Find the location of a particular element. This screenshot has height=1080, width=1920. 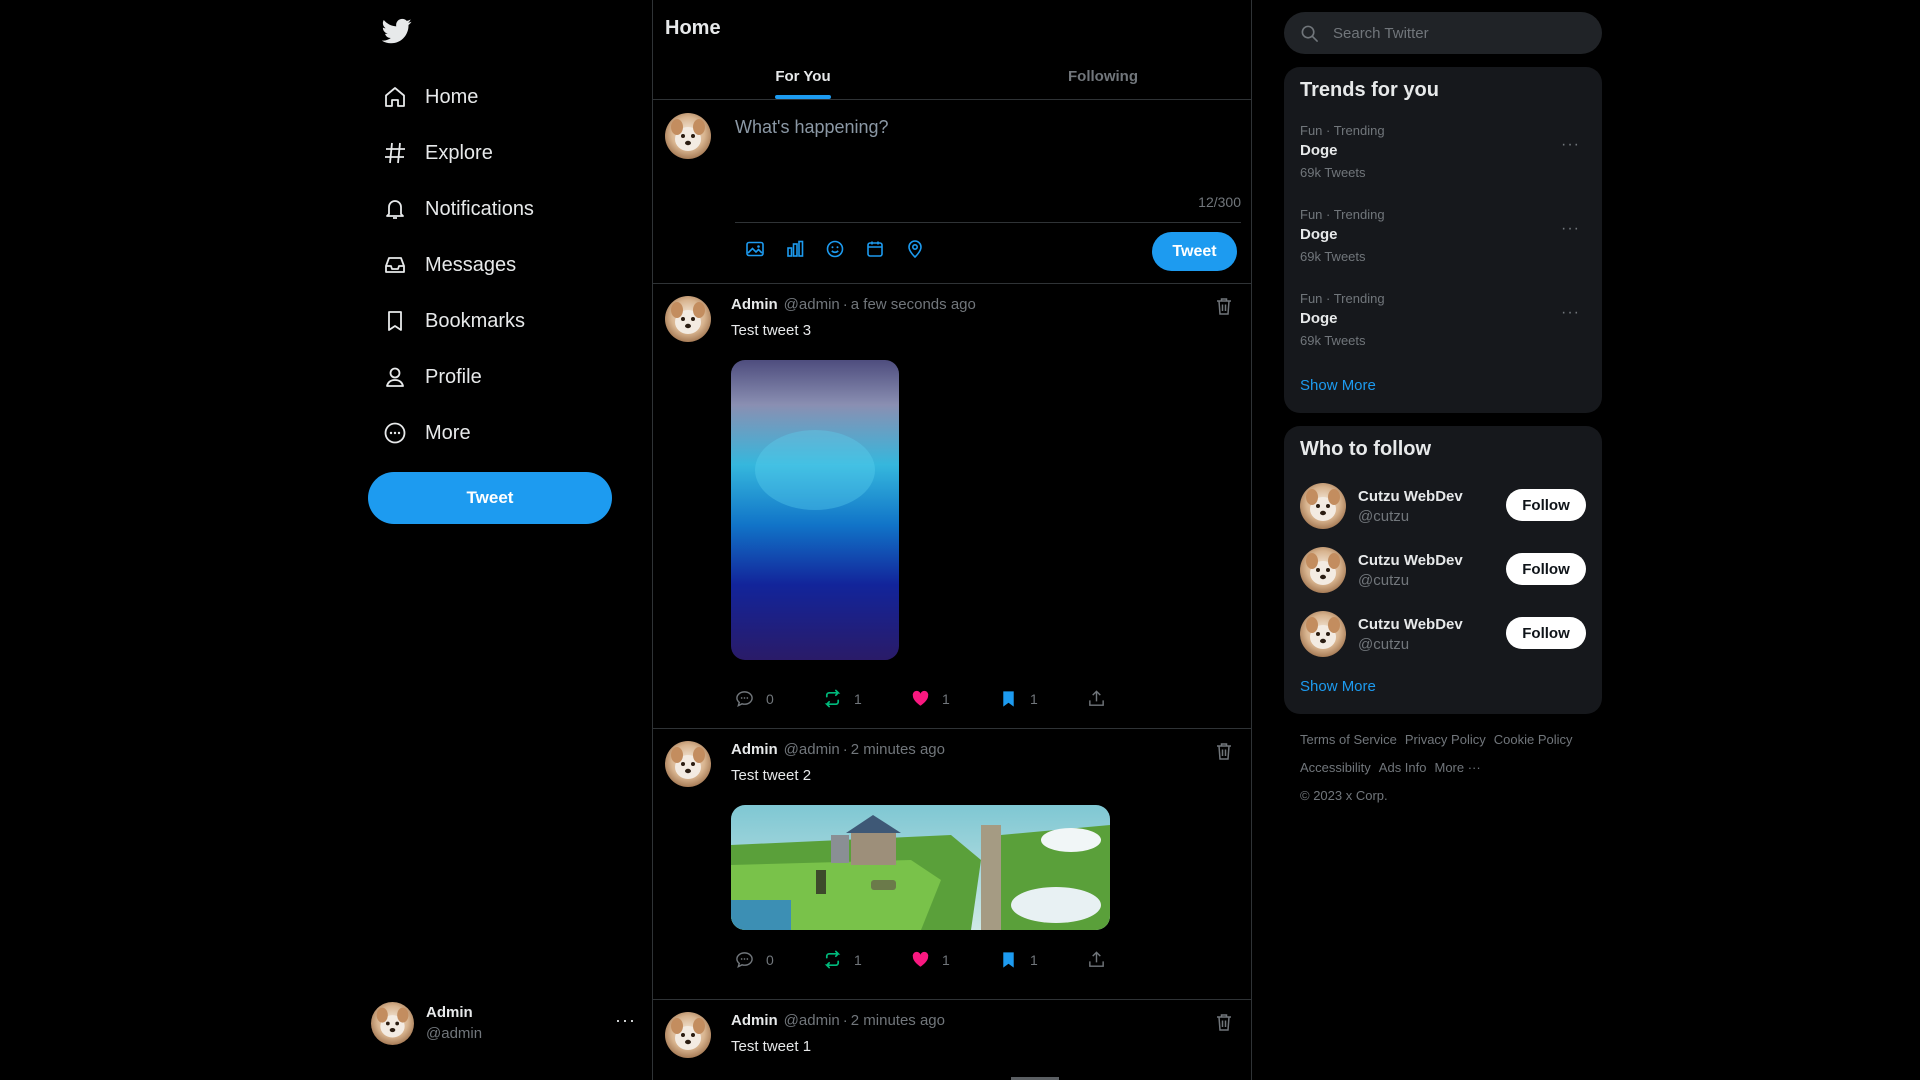

search-placeholder: Search Twitter is located at coordinates (1381, 33).